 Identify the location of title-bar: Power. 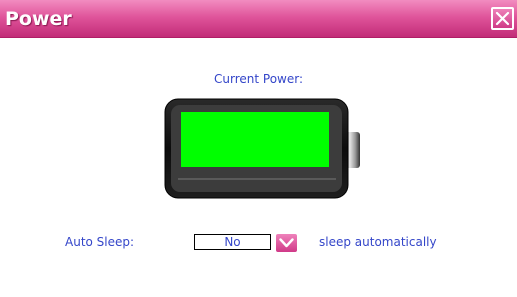
(258, 19).